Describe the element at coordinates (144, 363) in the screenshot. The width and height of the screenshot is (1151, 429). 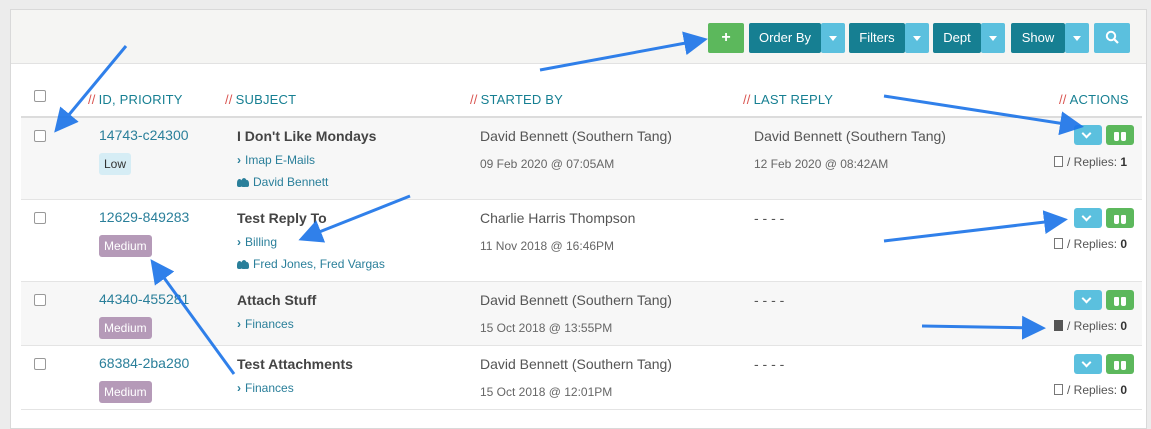
I see `ticket-id-link: 68384-2ba280` at that location.